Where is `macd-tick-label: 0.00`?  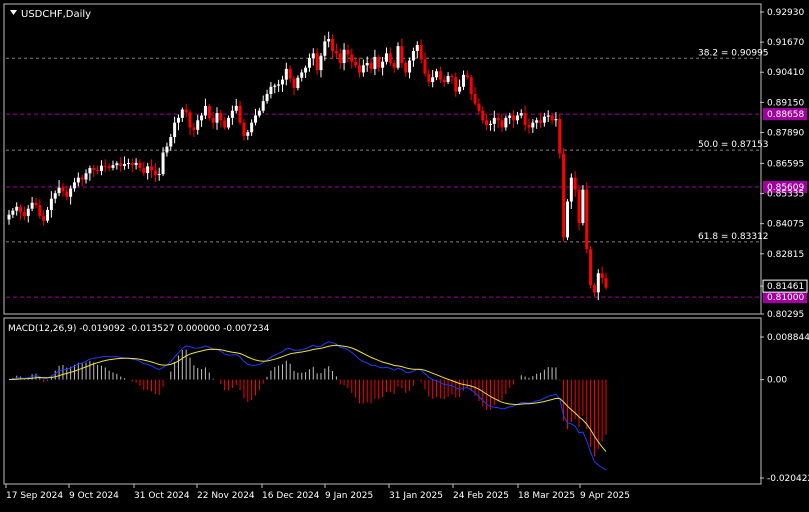 macd-tick-label: 0.00 is located at coordinates (777, 381).